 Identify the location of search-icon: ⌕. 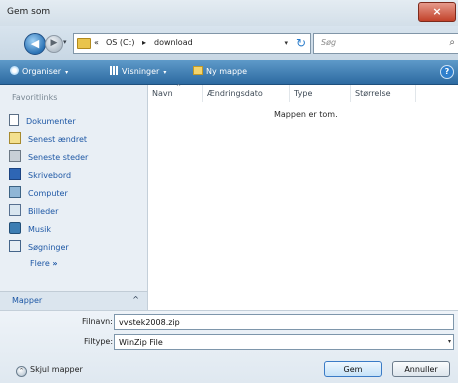
(452, 42).